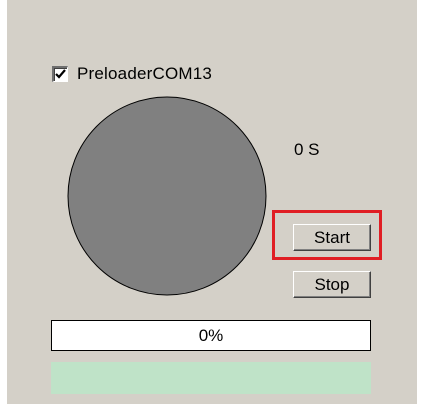 The image size is (425, 413). I want to click on elapsed-time: 0 S, so click(307, 149).